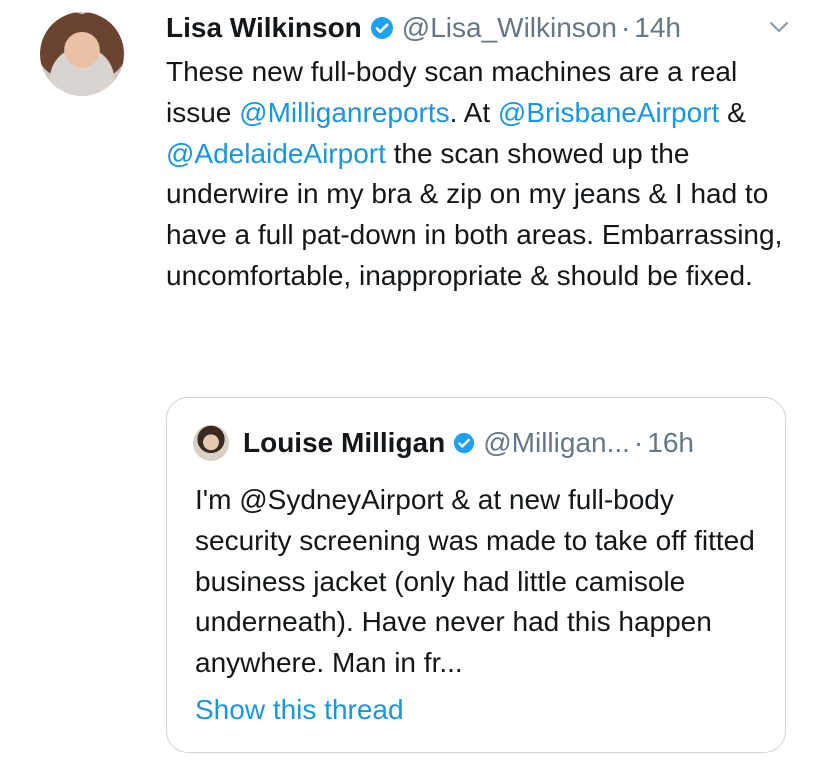 Image resolution: width=828 pixels, height=765 pixels. Describe the element at coordinates (779, 27) in the screenshot. I see `chevron-down-icon` at that location.